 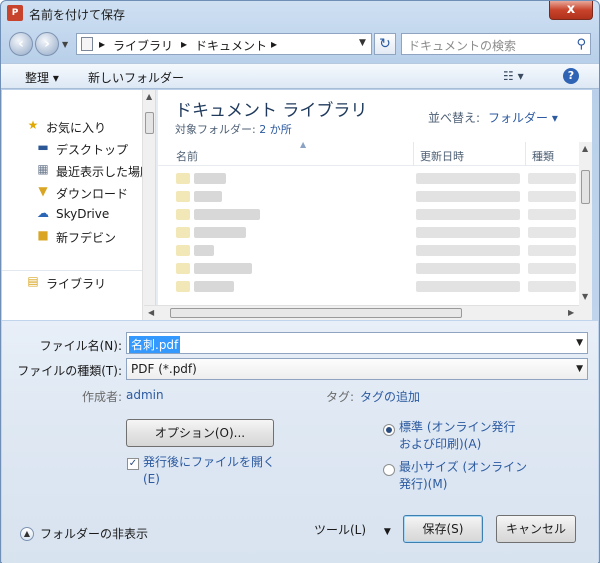 What do you see at coordinates (145, 395) in the screenshot?
I see `author-value: admin` at bounding box center [145, 395].